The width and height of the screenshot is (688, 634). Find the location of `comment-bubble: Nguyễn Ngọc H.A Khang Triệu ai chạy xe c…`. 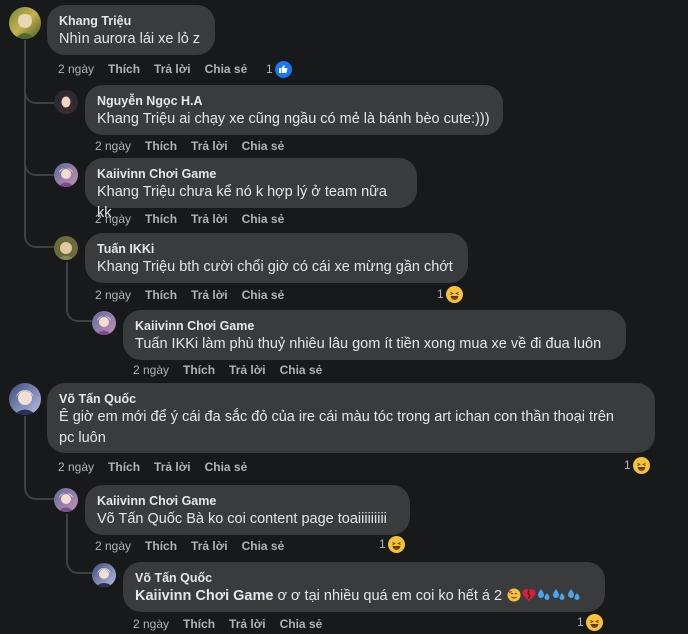

comment-bubble: Nguyễn Ngọc H.A Khang Triệu ai chạy xe c… is located at coordinates (294, 110).